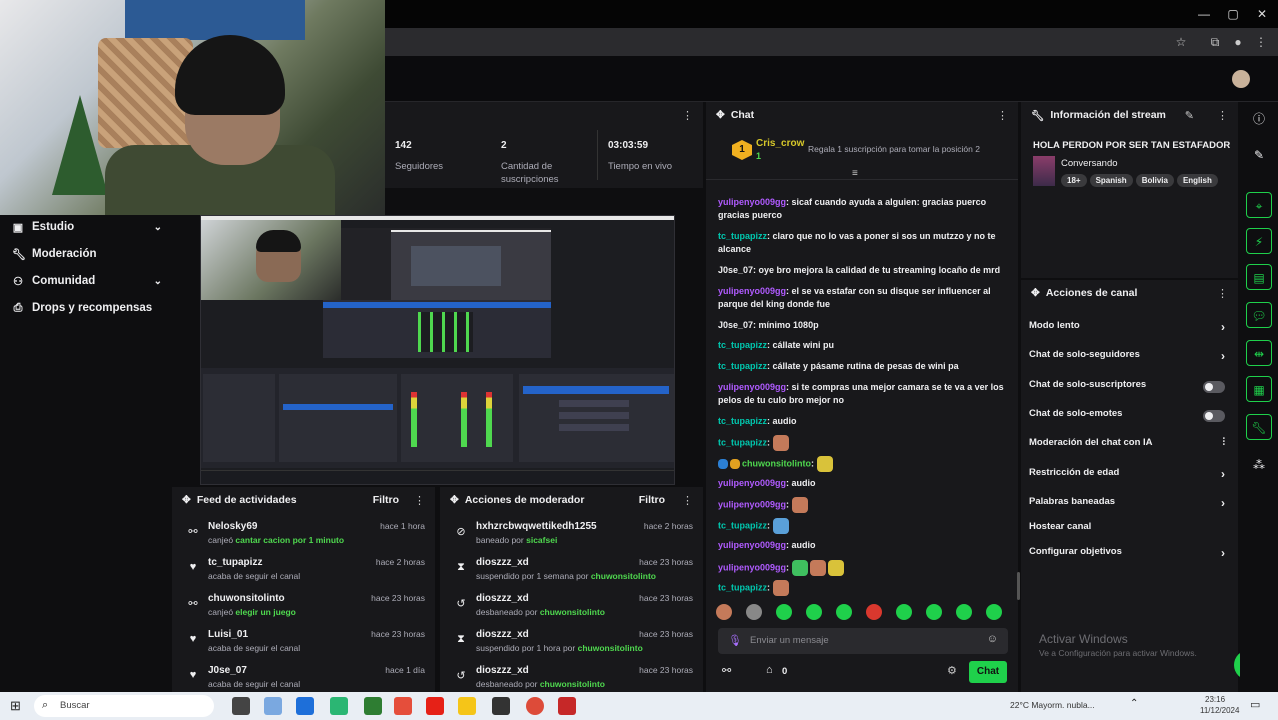  I want to click on task-view-icon, so click(241, 706).